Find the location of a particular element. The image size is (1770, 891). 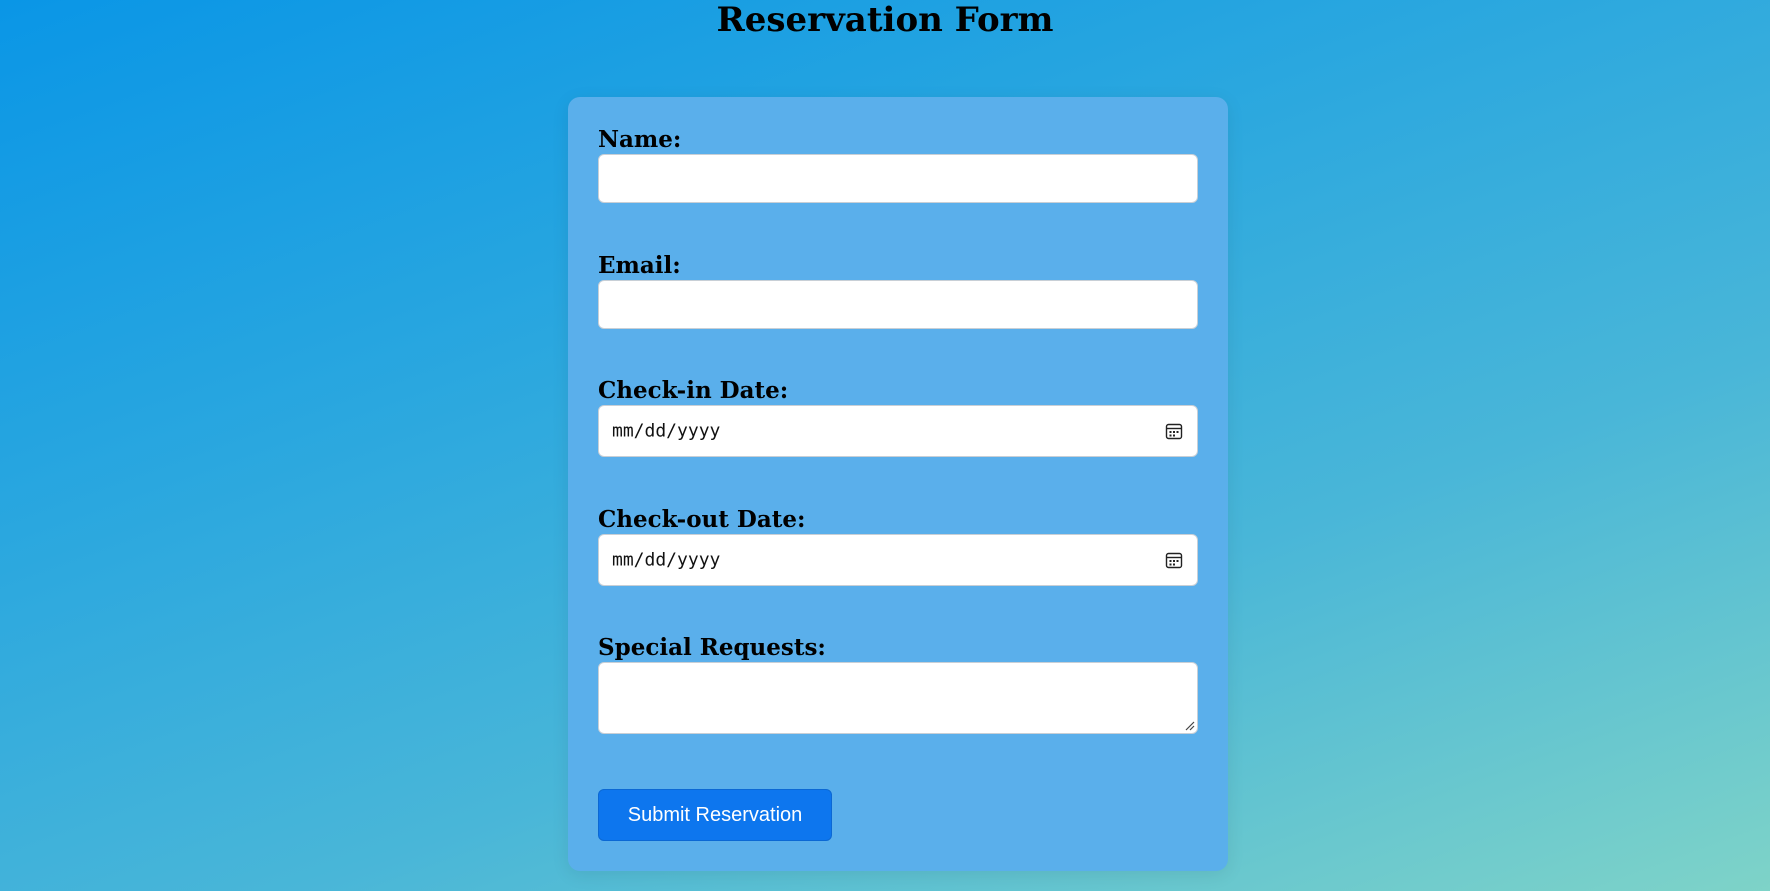

checkin-date-placeholder: mm/dd/yyyy is located at coordinates (666, 431).